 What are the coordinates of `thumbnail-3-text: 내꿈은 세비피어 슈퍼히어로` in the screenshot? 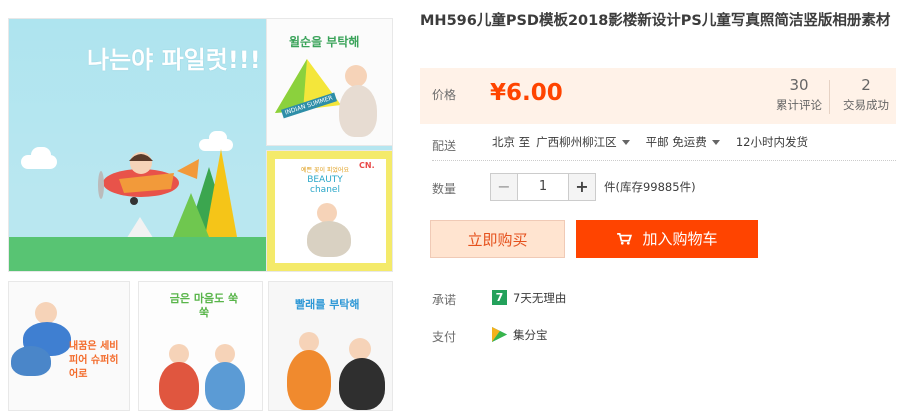 It's located at (94, 360).